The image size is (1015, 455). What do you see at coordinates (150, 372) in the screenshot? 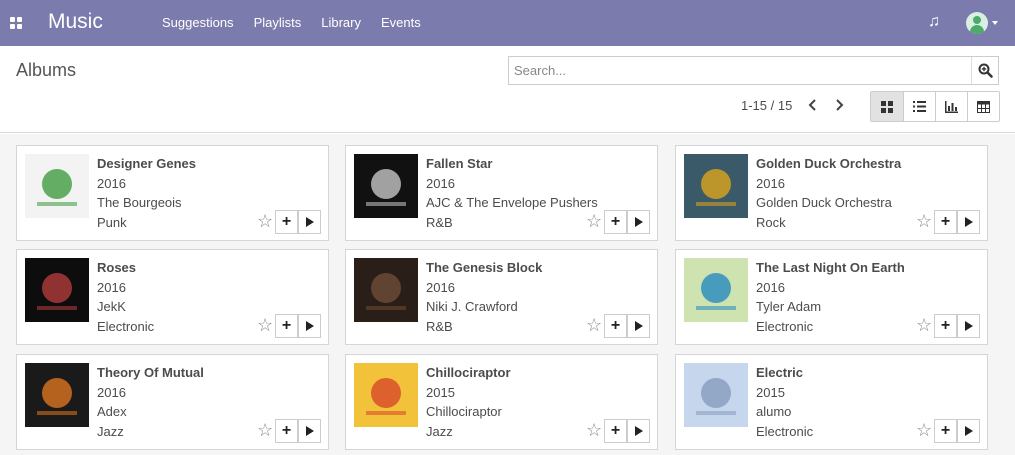
I see `album-title: Theory Of Mutual` at bounding box center [150, 372].